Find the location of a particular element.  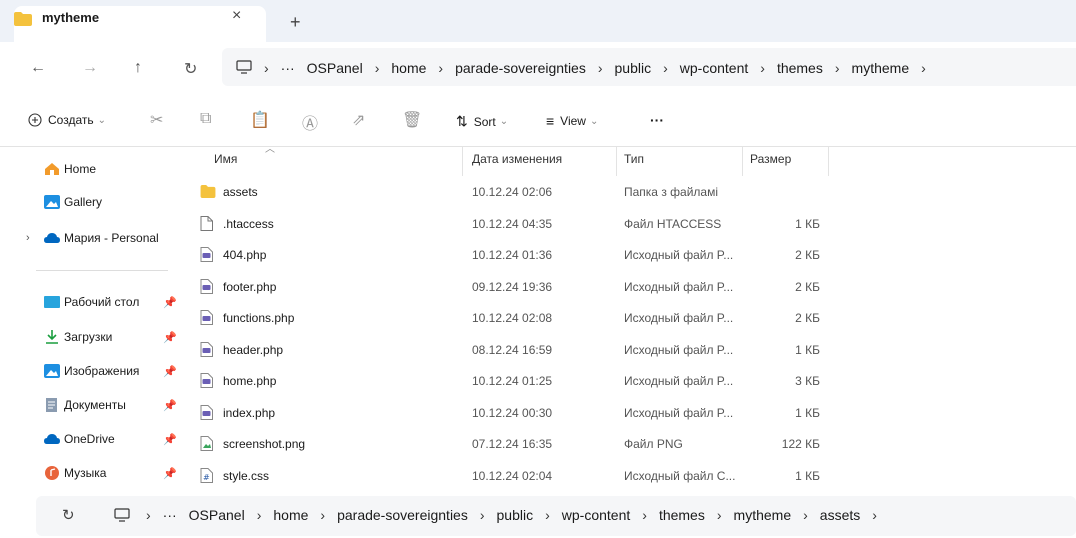

copy-icon: ⧉ is located at coordinates (205, 119).